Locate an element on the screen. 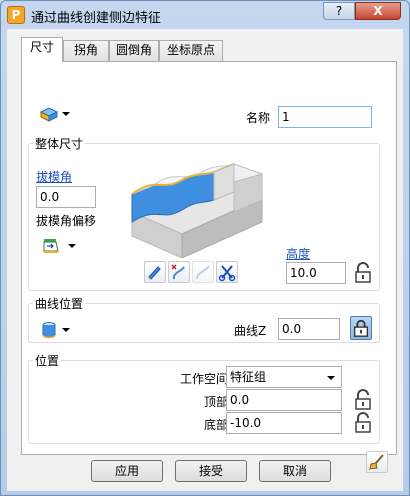 The width and height of the screenshot is (410, 496). bottom-lock-button is located at coordinates (363, 423).